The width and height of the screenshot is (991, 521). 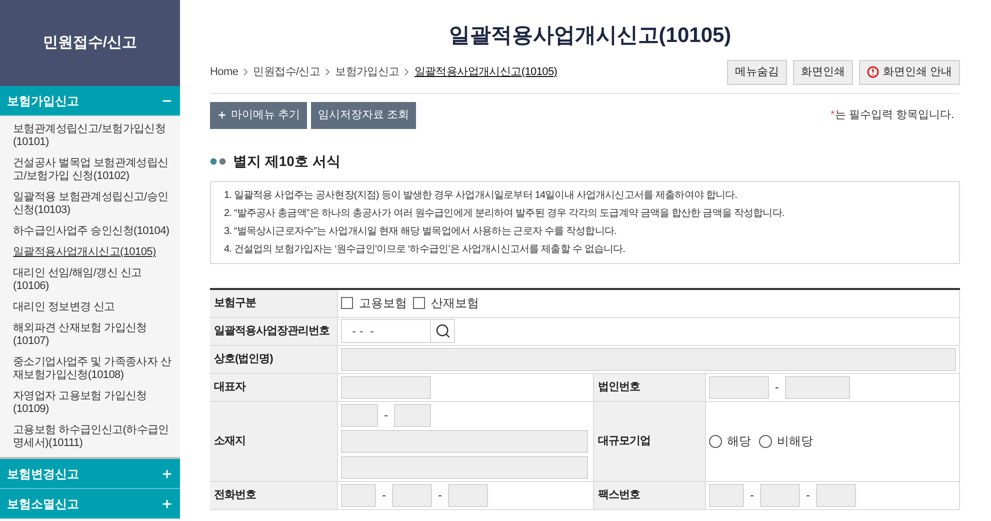 What do you see at coordinates (892, 115) in the screenshot?
I see `required-note: *는 필수입력 항목입니다.` at bounding box center [892, 115].